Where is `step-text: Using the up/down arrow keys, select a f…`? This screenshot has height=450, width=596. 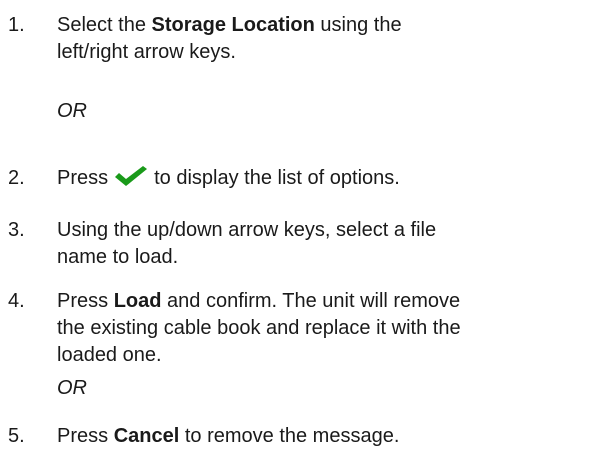
step-text: Using the up/down arrow keys, select a f… is located at coordinates (247, 243).